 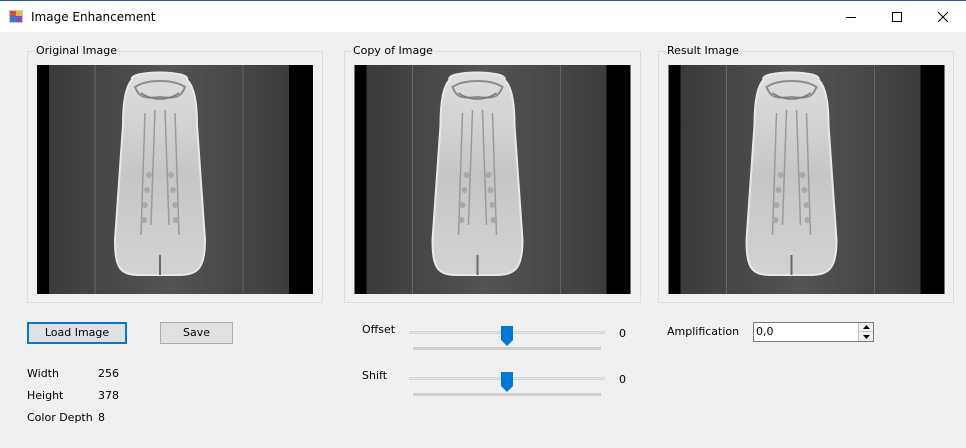 What do you see at coordinates (483, 16) in the screenshot?
I see `title-bar: Image Enhancement` at bounding box center [483, 16].